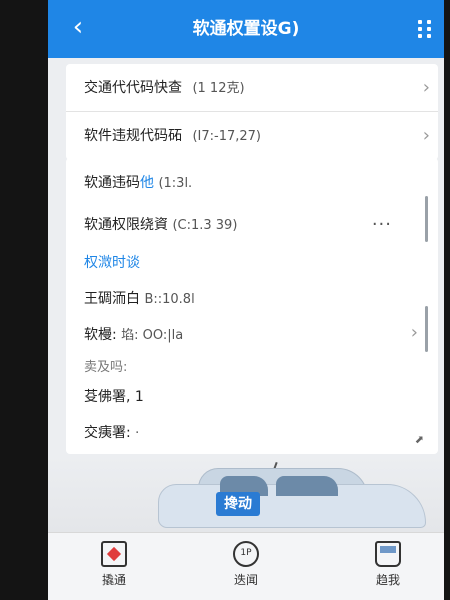 The image size is (450, 600). I want to click on top-app-bar: ‹ 软通权置设G), so click(246, 29).